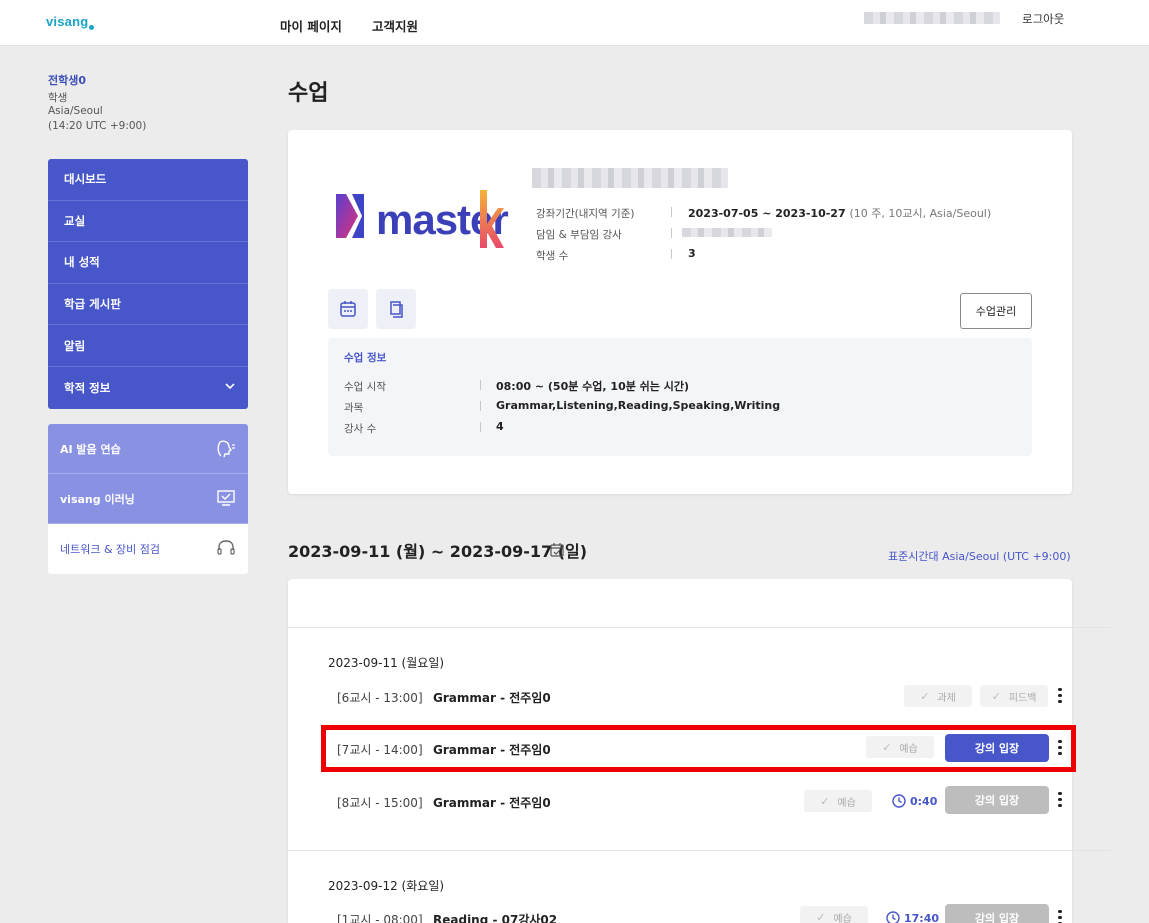  Describe the element at coordinates (70, 22) in the screenshot. I see `visang-logo: visang` at that location.